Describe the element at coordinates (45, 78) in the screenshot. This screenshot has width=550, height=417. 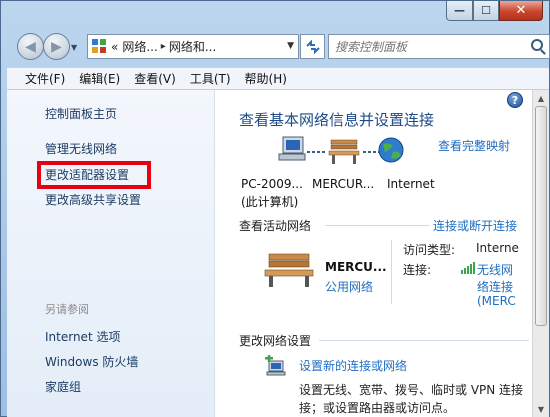
I see `menu-file: 文件(F)` at that location.